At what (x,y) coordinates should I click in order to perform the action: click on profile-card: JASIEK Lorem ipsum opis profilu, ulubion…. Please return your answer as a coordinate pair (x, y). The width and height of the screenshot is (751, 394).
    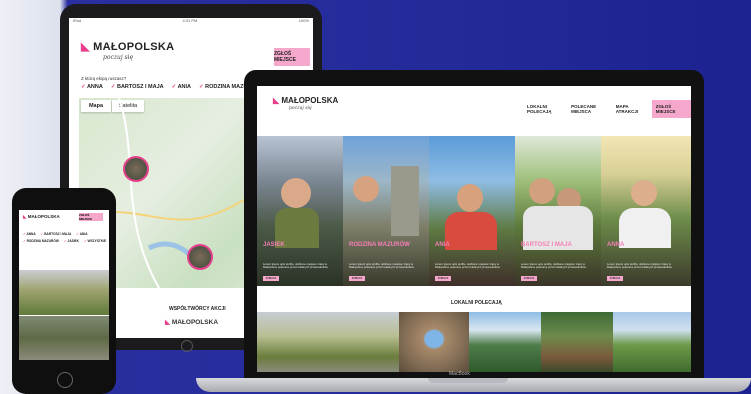
    Looking at the image, I should click on (300, 211).